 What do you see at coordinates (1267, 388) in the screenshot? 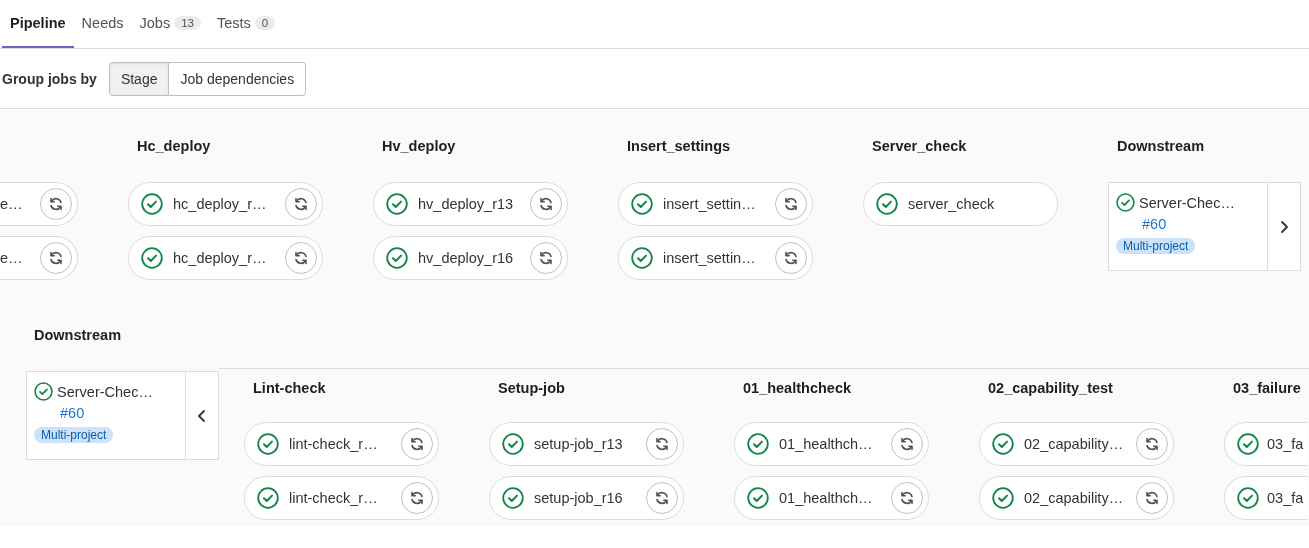
I see `stage-heading: 03_failure` at bounding box center [1267, 388].